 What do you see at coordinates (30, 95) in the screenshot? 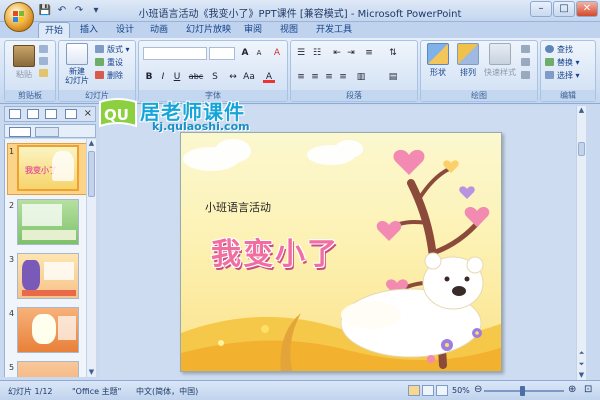
I see `group-label-clipboard: 剪贴板` at bounding box center [30, 95].